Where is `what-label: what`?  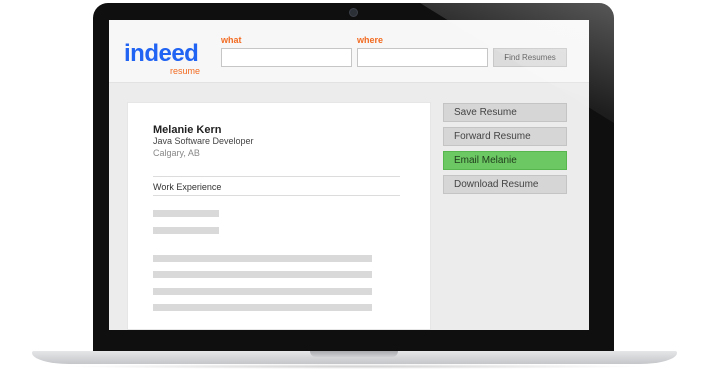
what-label: what is located at coordinates (231, 40).